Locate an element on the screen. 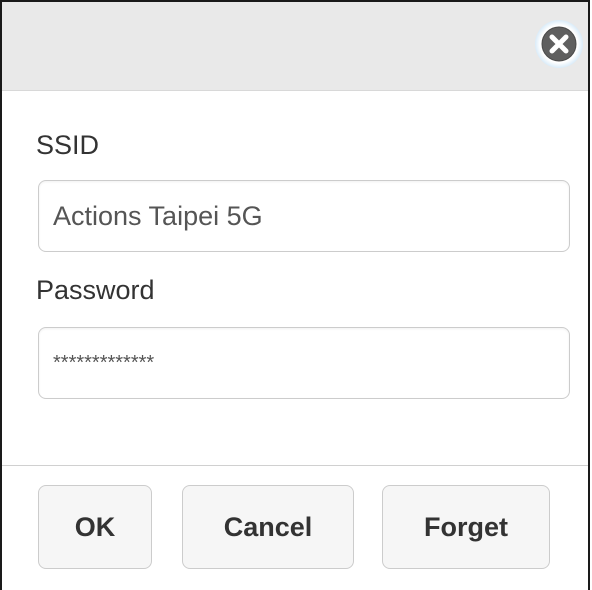 This screenshot has height=590, width=592. close-circle-icon is located at coordinates (559, 44).